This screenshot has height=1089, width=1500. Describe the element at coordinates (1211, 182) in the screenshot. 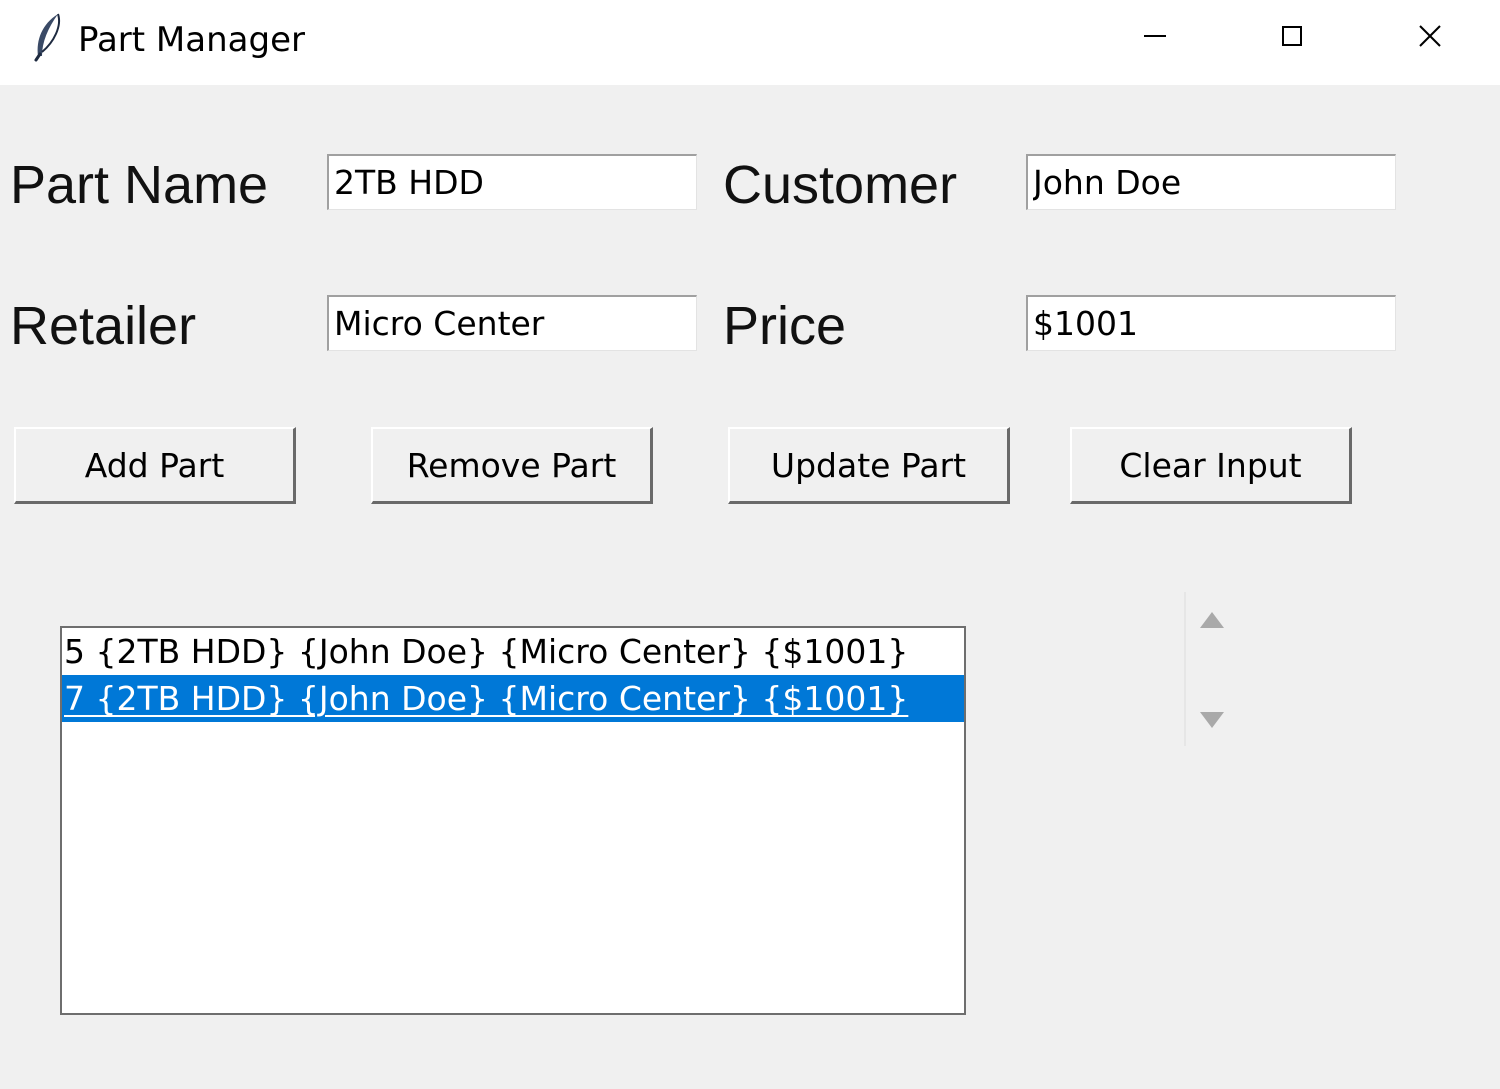

I see `customer-input` at that location.